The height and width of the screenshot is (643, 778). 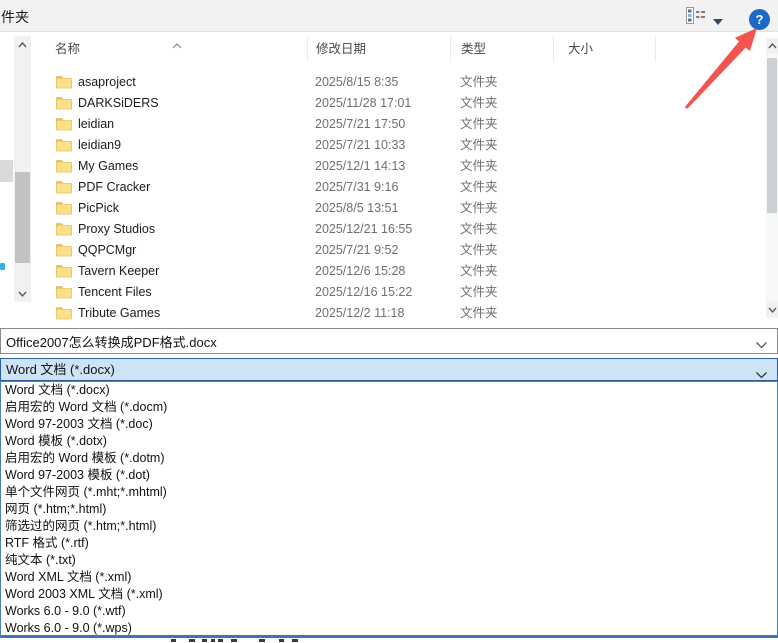 I want to click on filetype-option: Word 文档 (*.docx), so click(x=389, y=390).